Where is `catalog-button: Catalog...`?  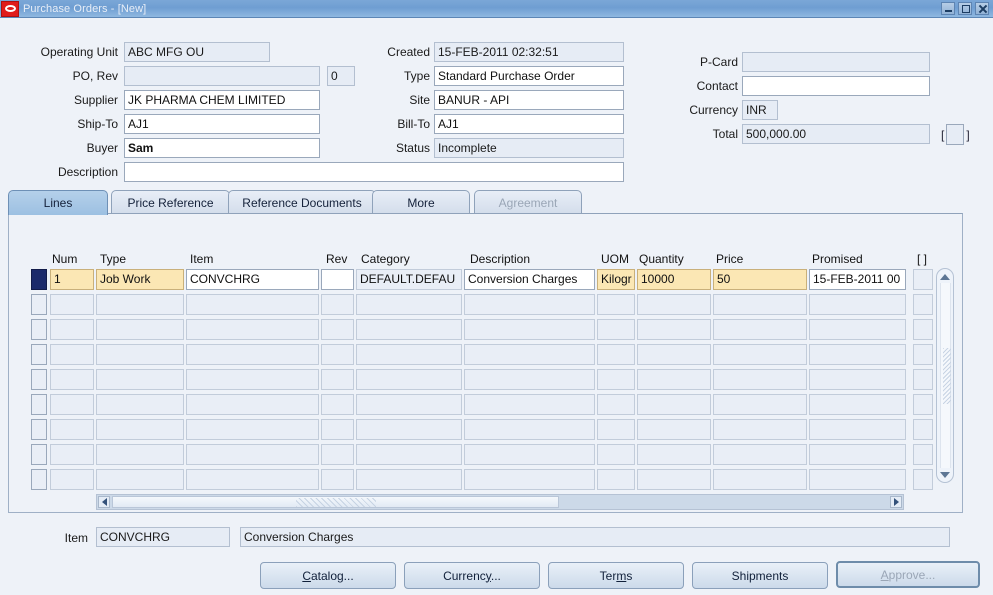
catalog-button: Catalog... is located at coordinates (328, 575).